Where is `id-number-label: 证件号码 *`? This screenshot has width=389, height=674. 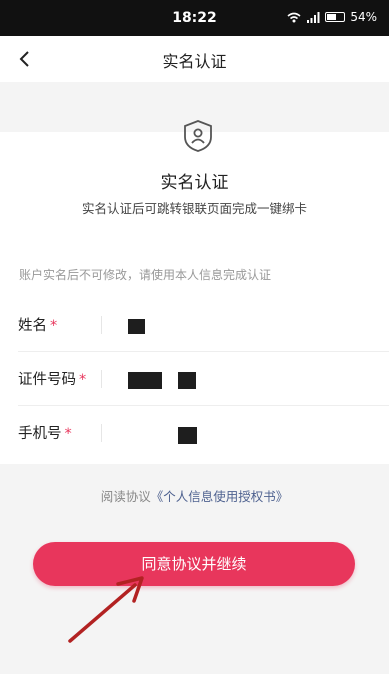
id-number-label: 证件号码 * is located at coordinates (52, 380).